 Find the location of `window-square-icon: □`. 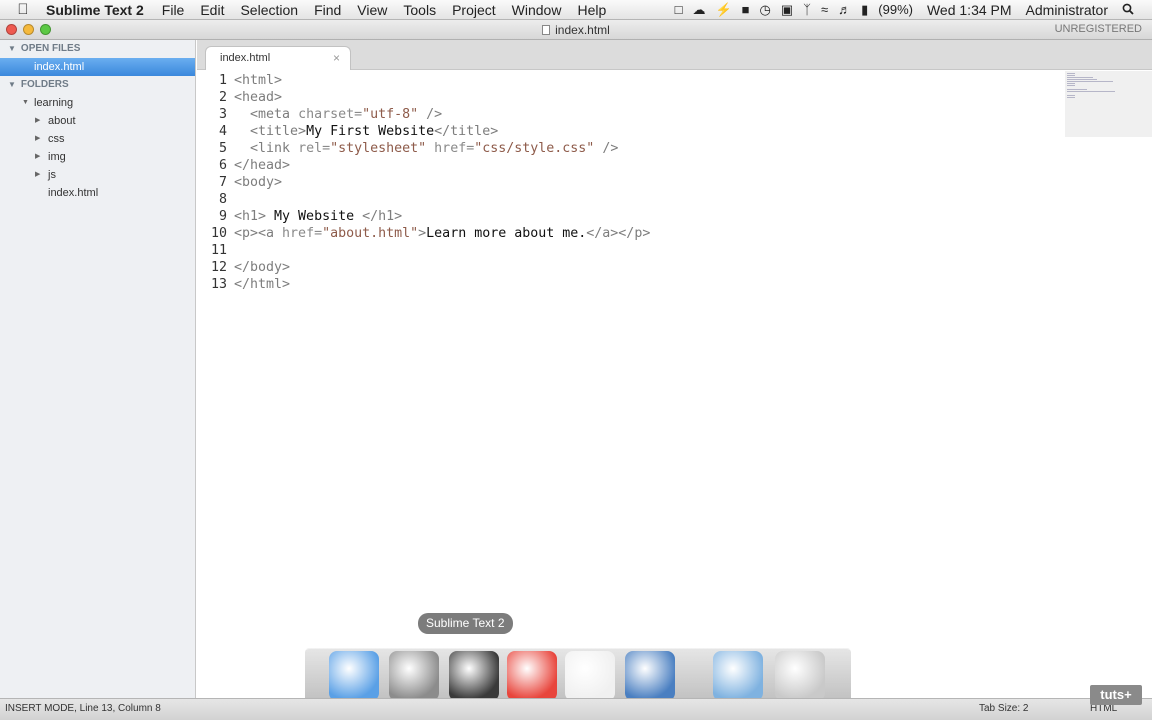

window-square-icon: □ is located at coordinates (679, 9).